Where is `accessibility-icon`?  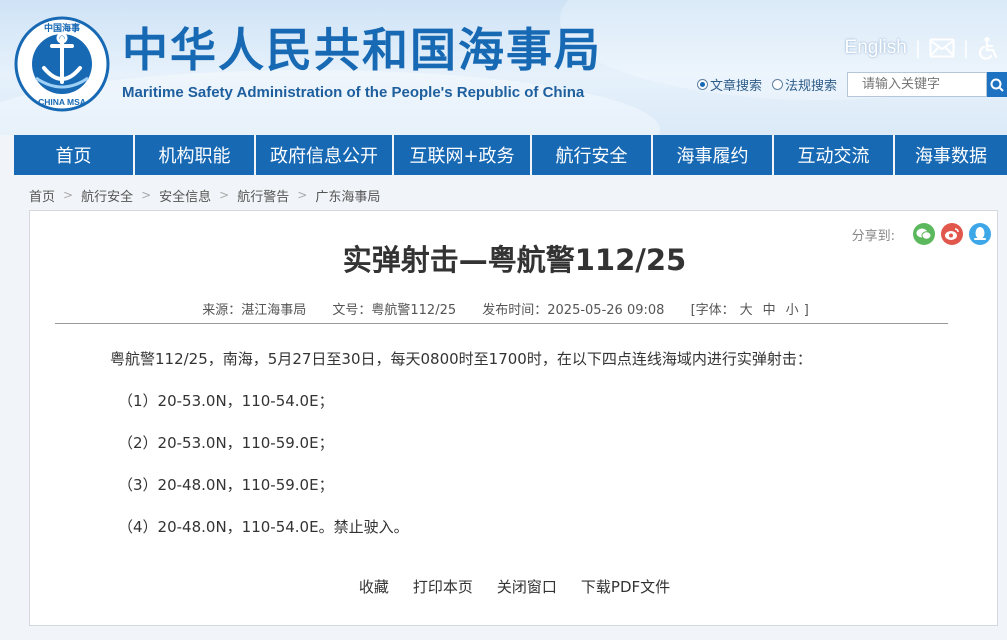 accessibility-icon is located at coordinates (988, 48).